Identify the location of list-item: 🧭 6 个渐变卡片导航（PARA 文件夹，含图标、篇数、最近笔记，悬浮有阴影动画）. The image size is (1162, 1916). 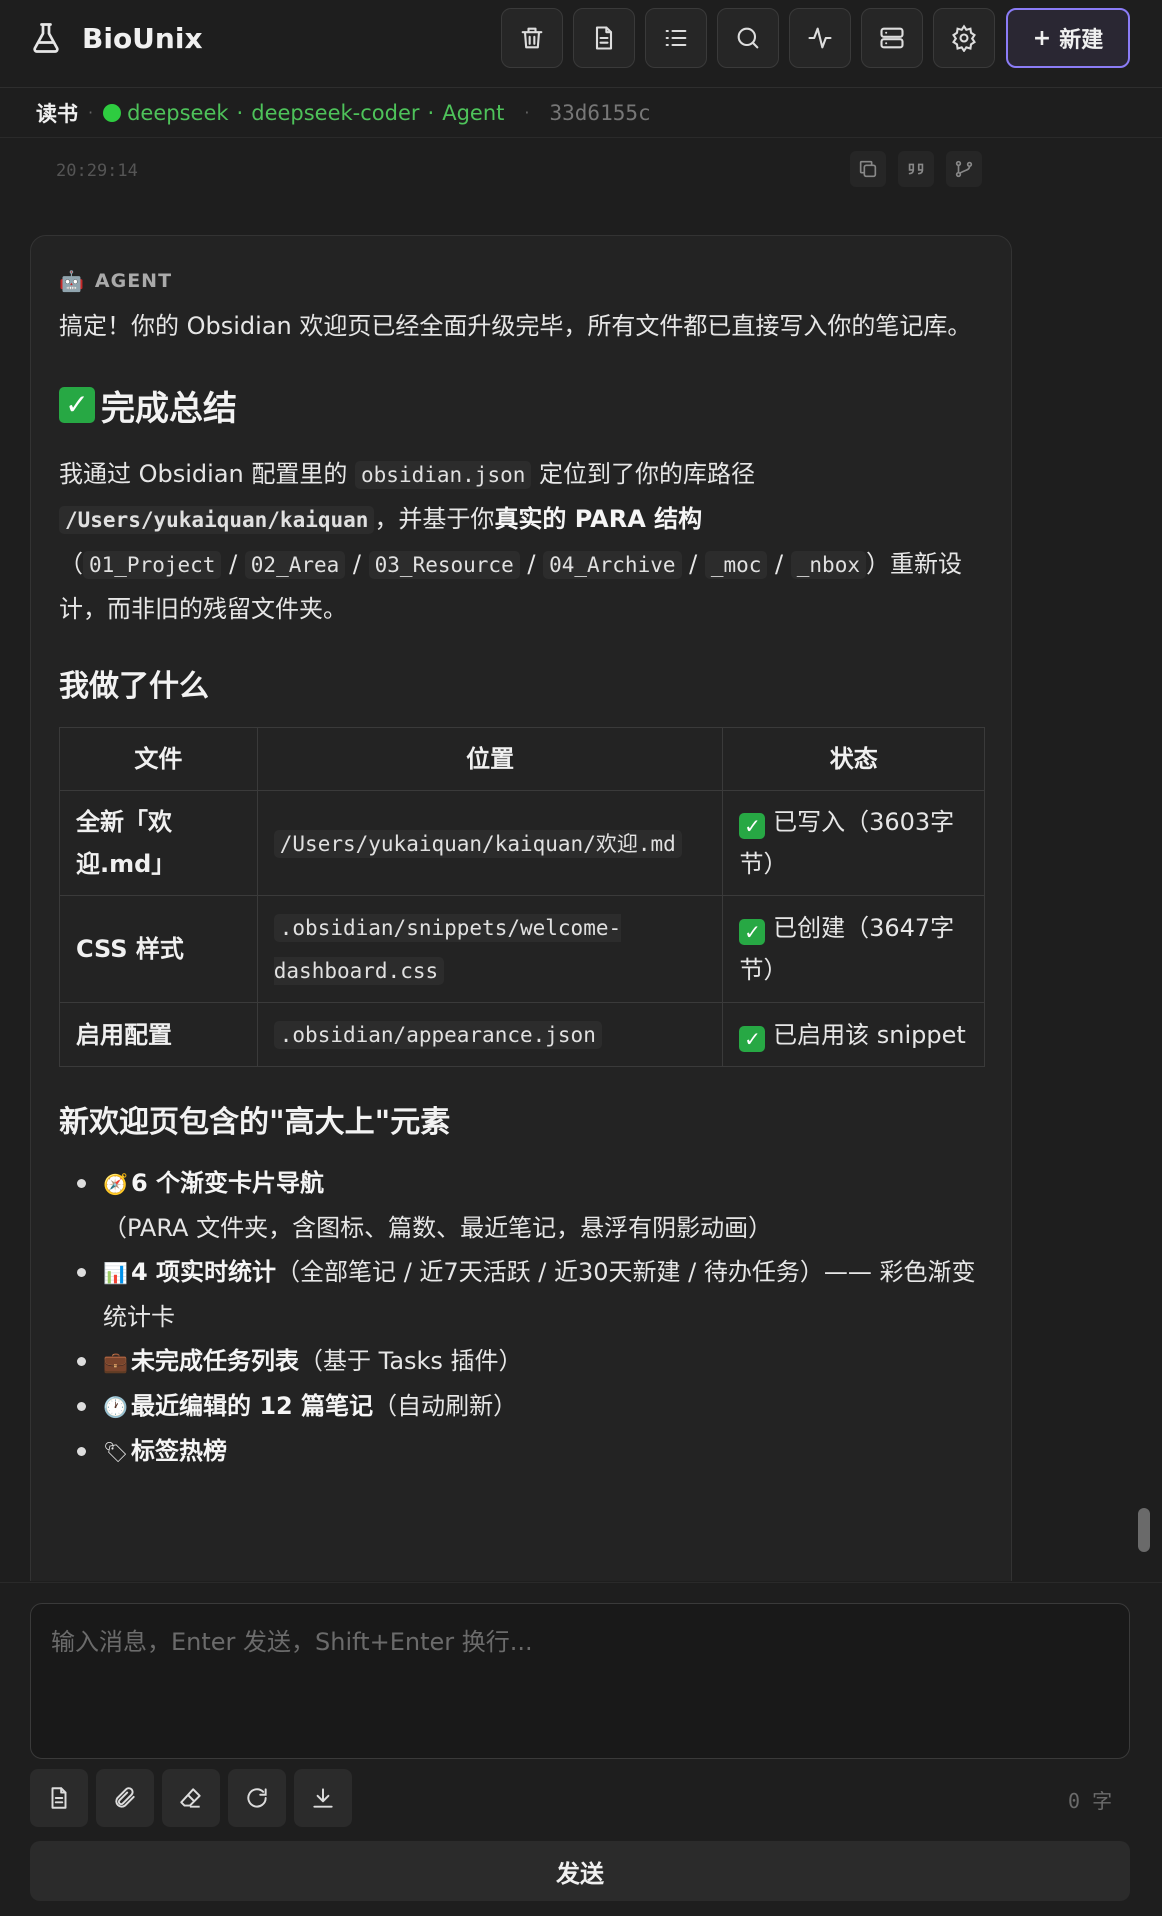
(530, 1205).